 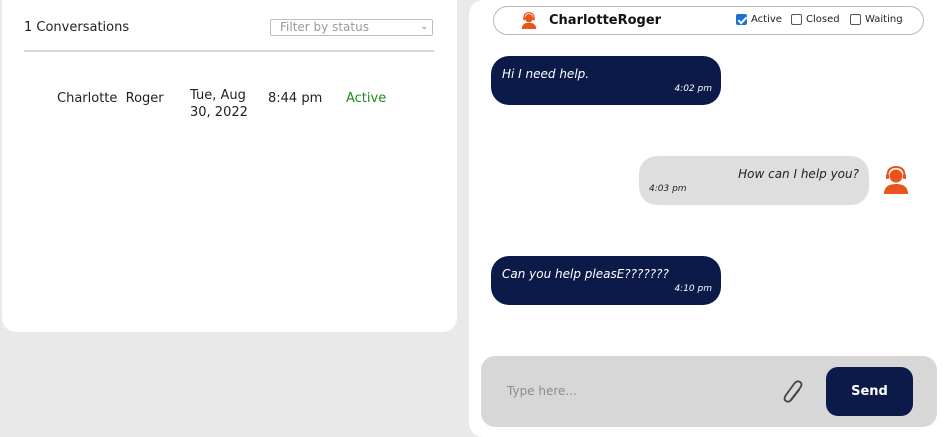 What do you see at coordinates (693, 289) in the screenshot?
I see `message-time: 4:10 pm` at bounding box center [693, 289].